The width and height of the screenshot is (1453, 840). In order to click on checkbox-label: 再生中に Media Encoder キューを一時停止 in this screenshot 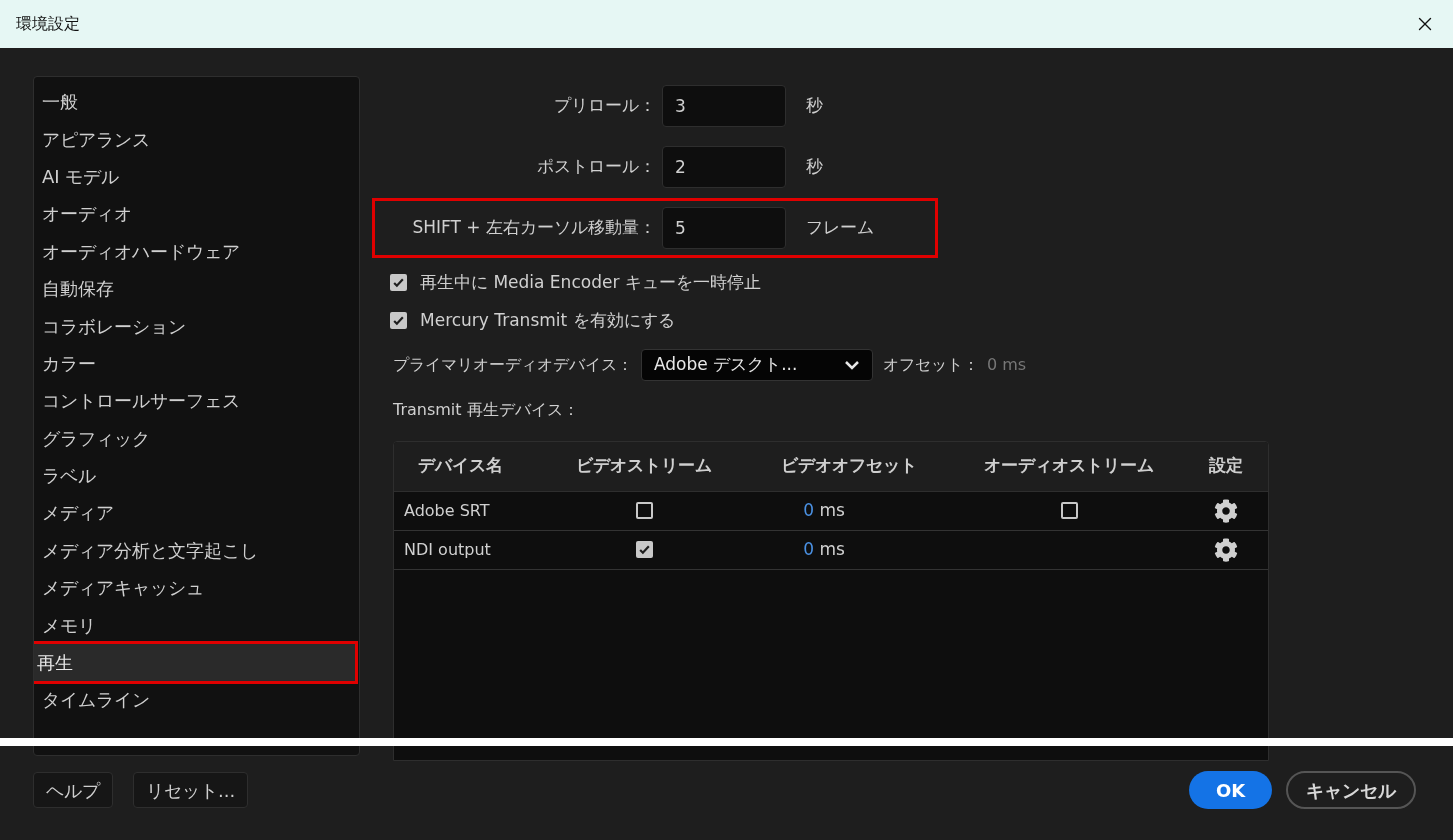, I will do `click(590, 282)`.